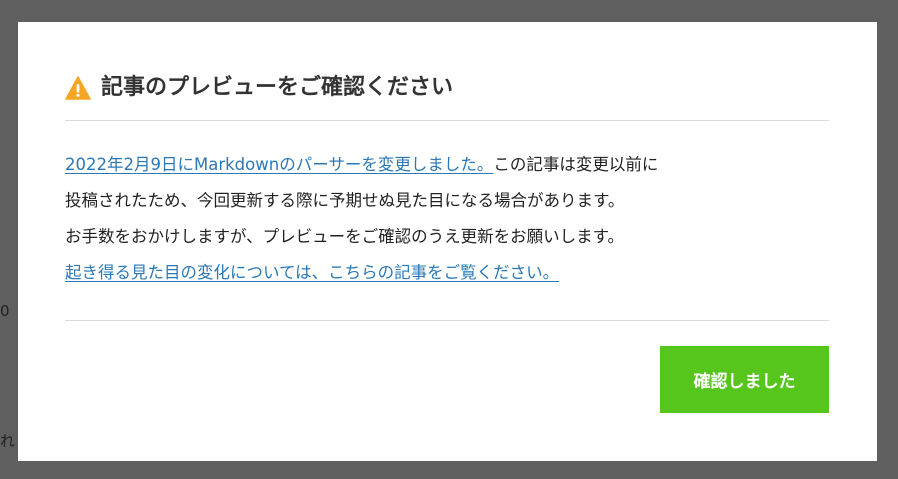 The height and width of the screenshot is (479, 898). Describe the element at coordinates (8, 441) in the screenshot. I see `backdrop-text-fragment: れ` at that location.